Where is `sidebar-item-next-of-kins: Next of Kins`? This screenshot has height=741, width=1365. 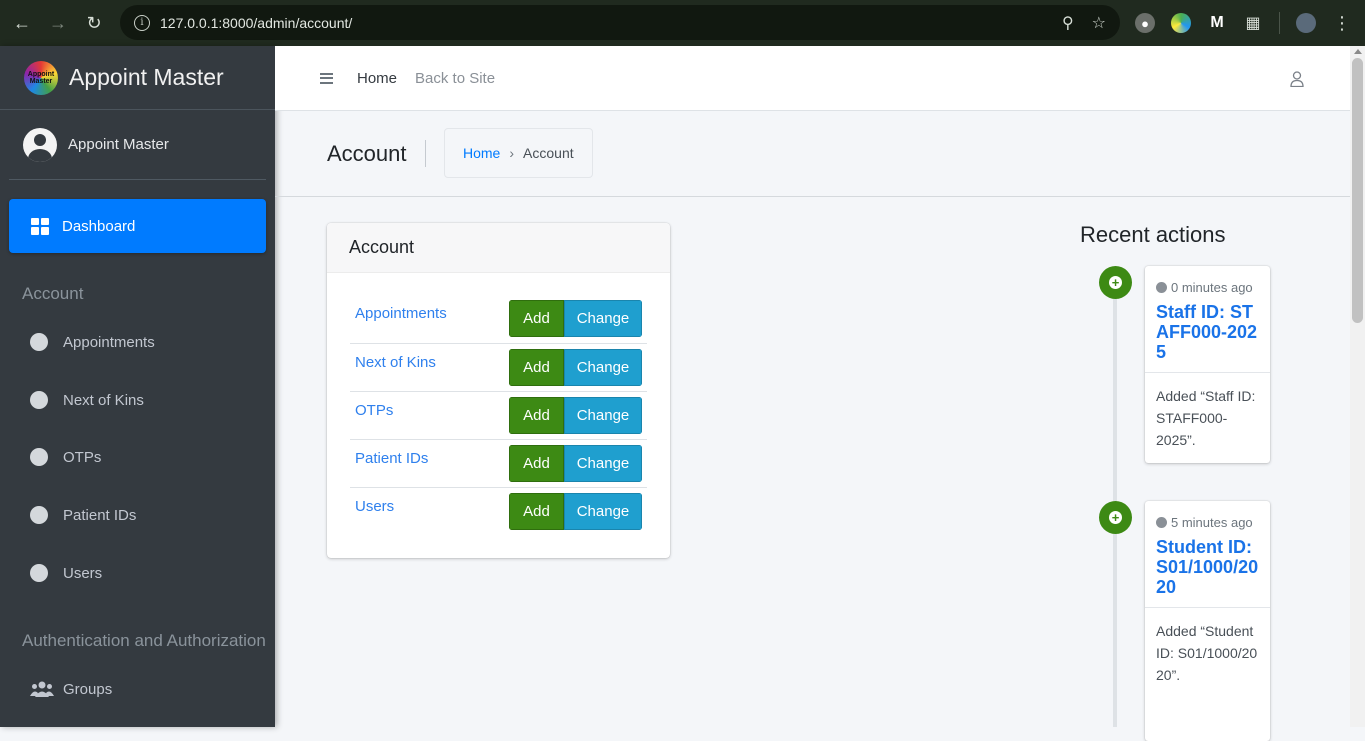 sidebar-item-next-of-kins: Next of Kins is located at coordinates (87, 400).